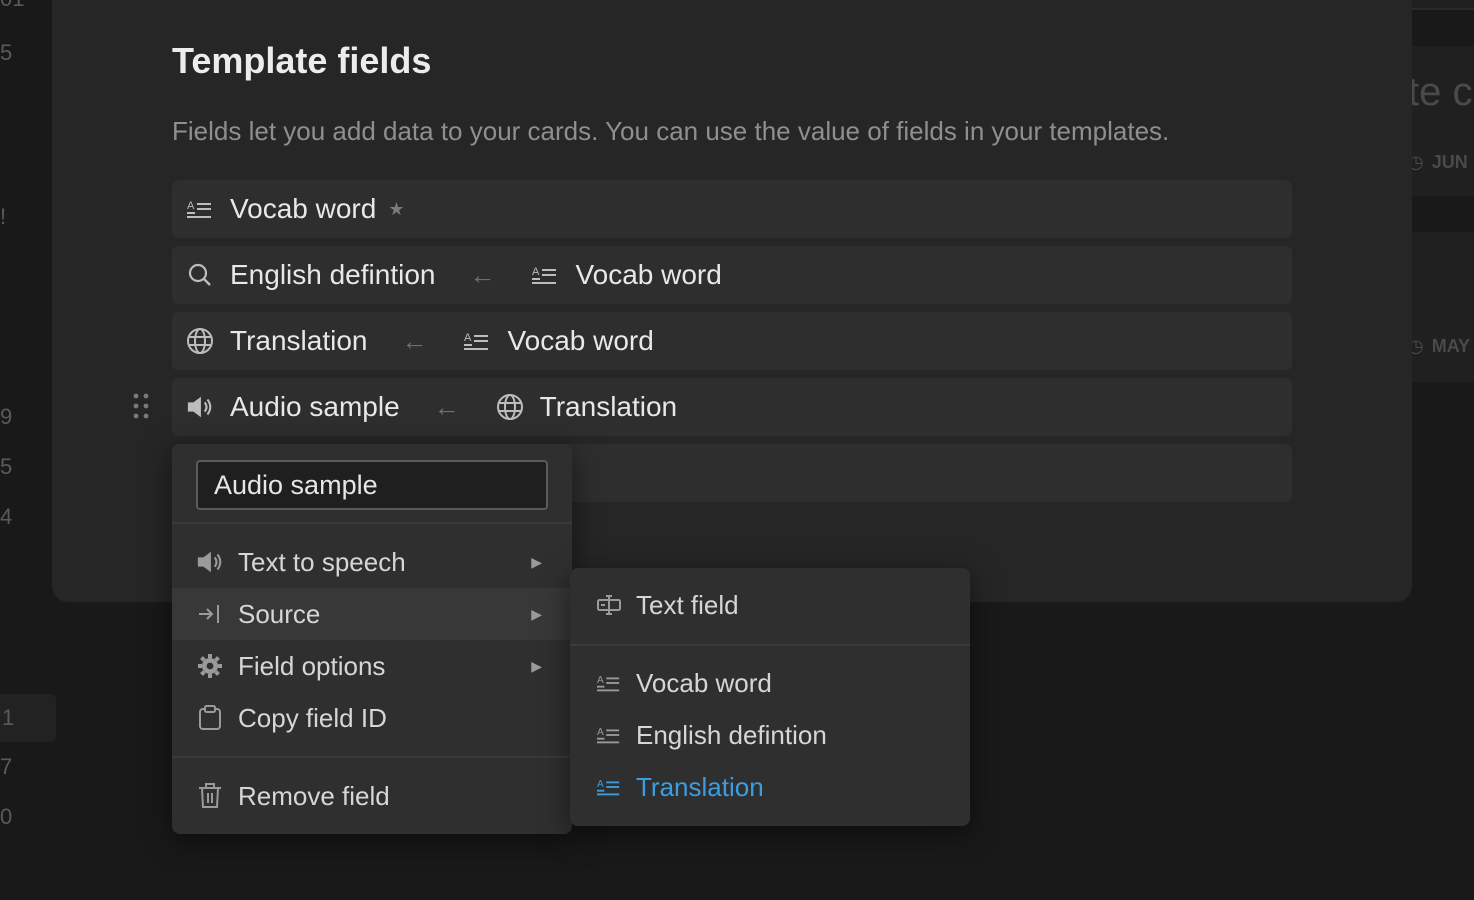 Image resolution: width=1474 pixels, height=900 pixels. Describe the element at coordinates (299, 340) in the screenshot. I see `field-name: Translation` at that location.